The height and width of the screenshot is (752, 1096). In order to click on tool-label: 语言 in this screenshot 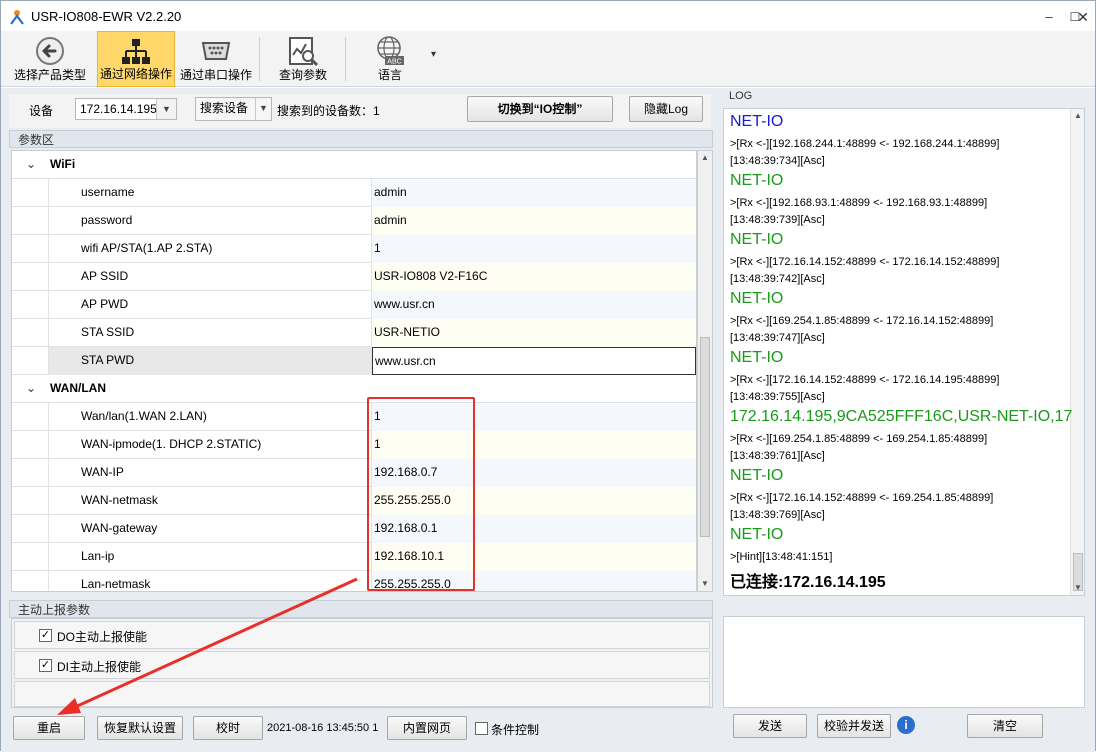, I will do `click(389, 75)`.